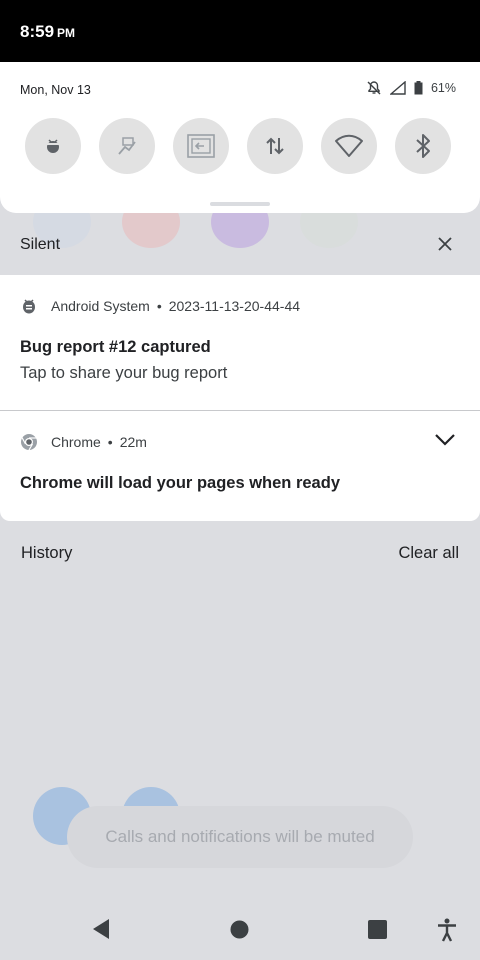 The image size is (480, 960). I want to click on app-name: Android System, so click(100, 306).